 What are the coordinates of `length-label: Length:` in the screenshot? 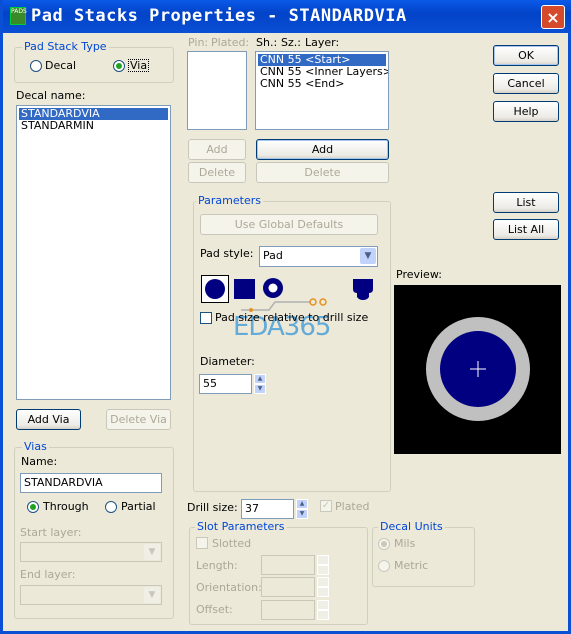 It's located at (217, 565).